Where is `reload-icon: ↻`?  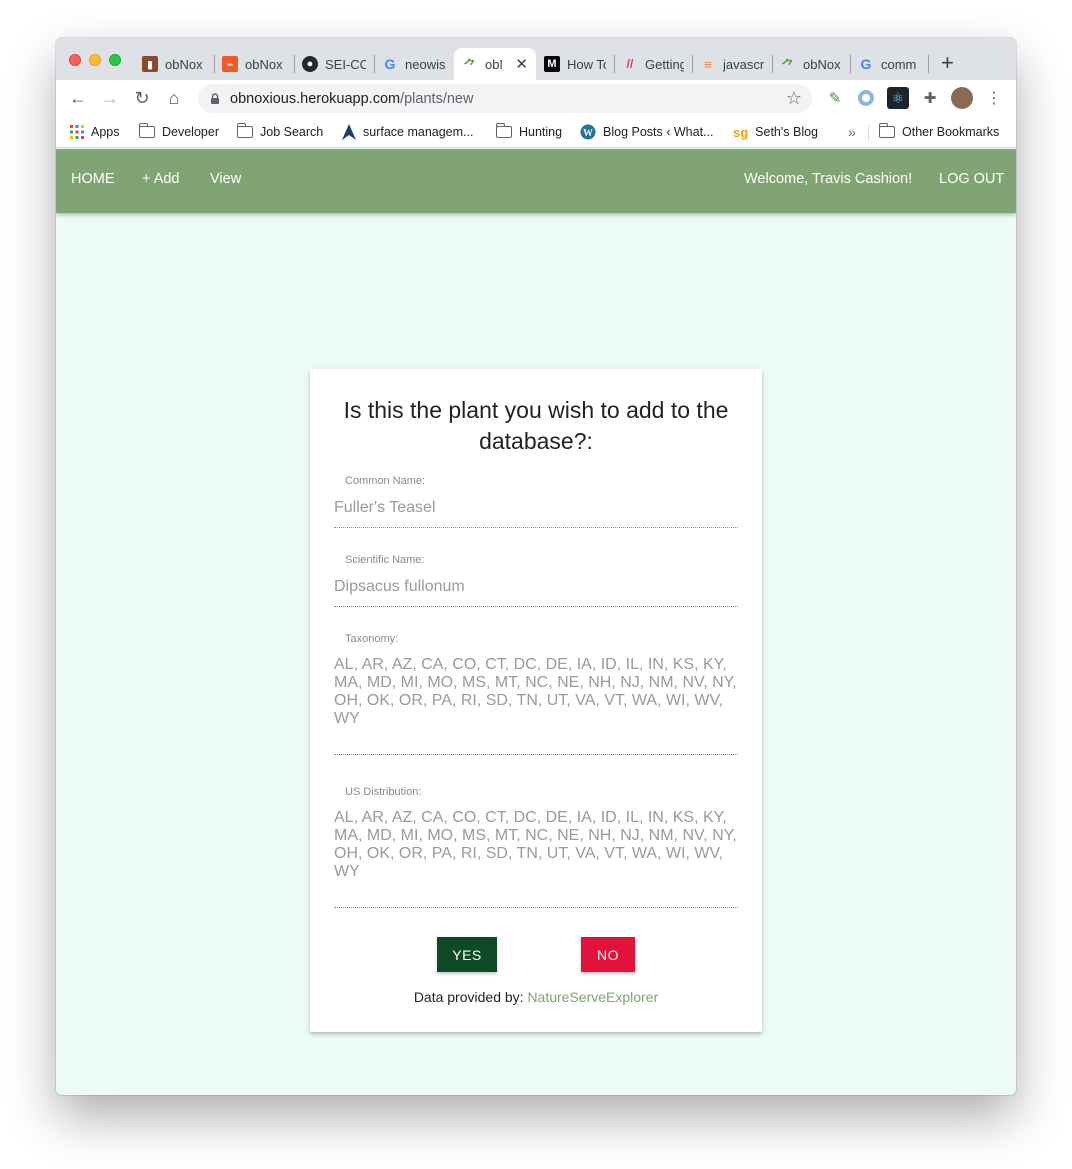
reload-icon: ↻ is located at coordinates (142, 98).